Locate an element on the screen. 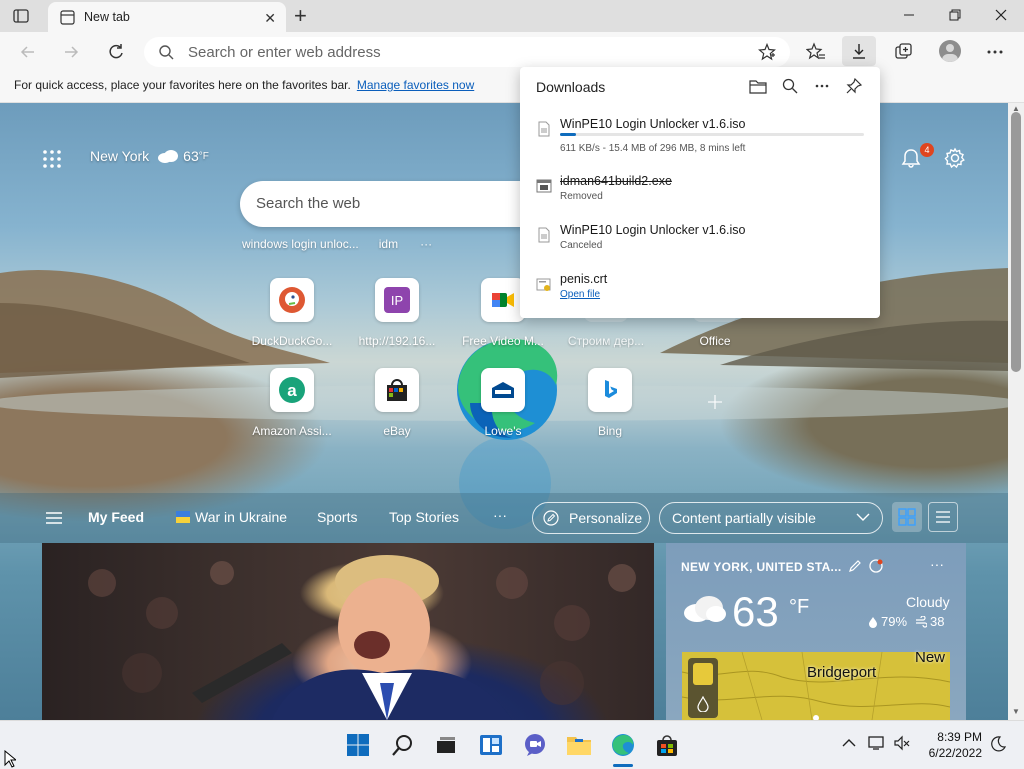 The image size is (1024, 769). map-state-label: New is located at coordinates (930, 657).